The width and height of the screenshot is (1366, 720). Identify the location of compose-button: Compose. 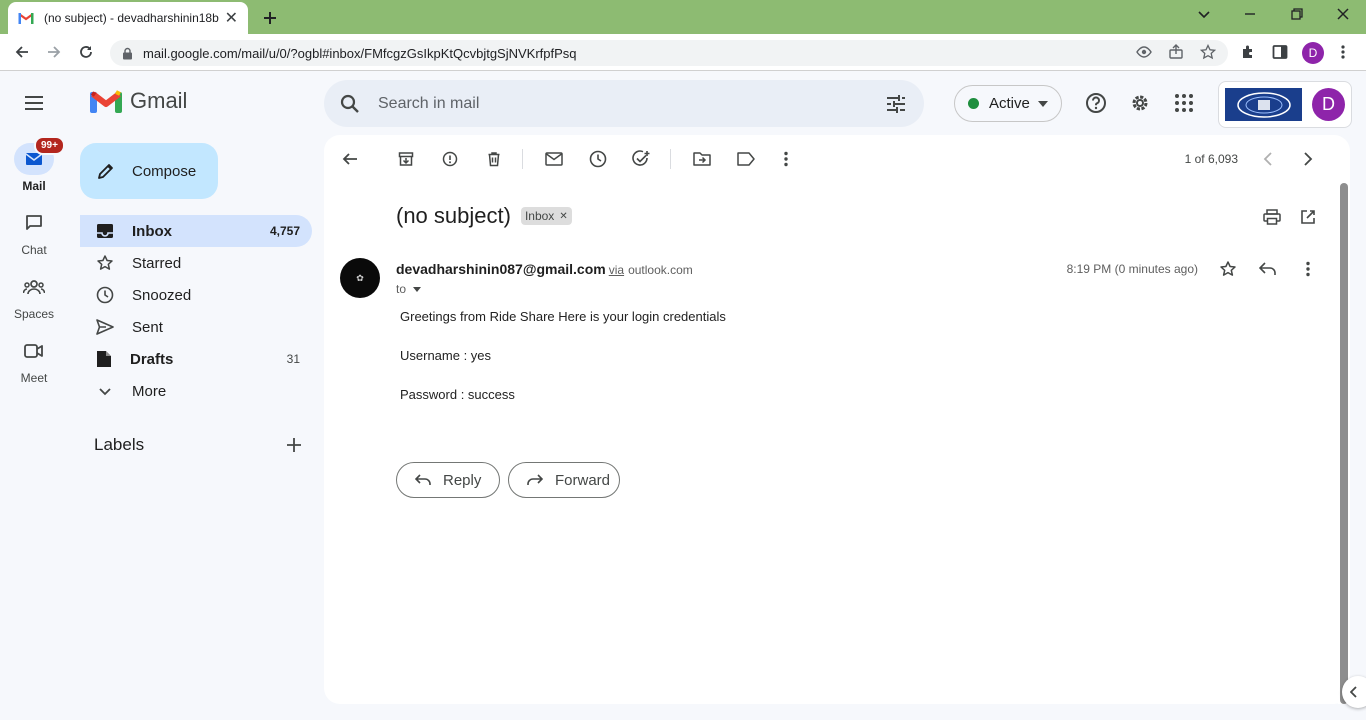
(149, 171).